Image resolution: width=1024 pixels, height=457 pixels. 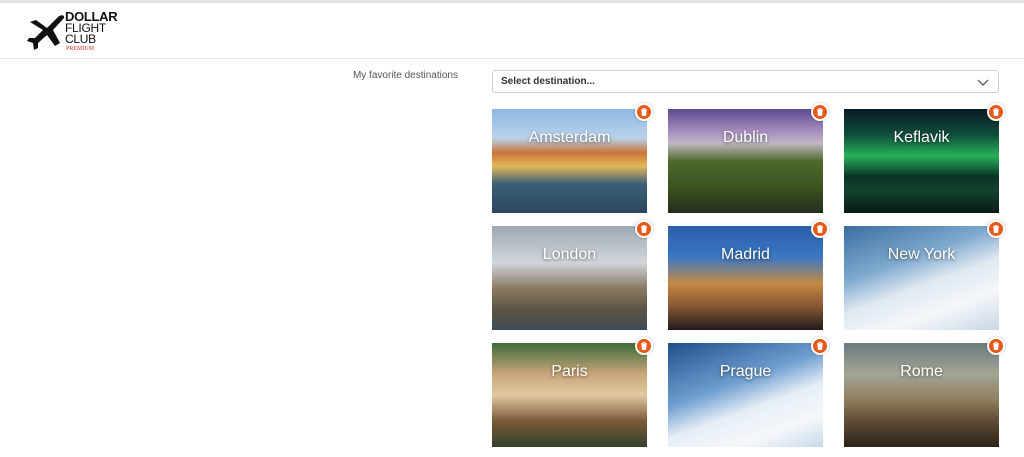 I want to click on prague-photo, so click(x=745, y=395).